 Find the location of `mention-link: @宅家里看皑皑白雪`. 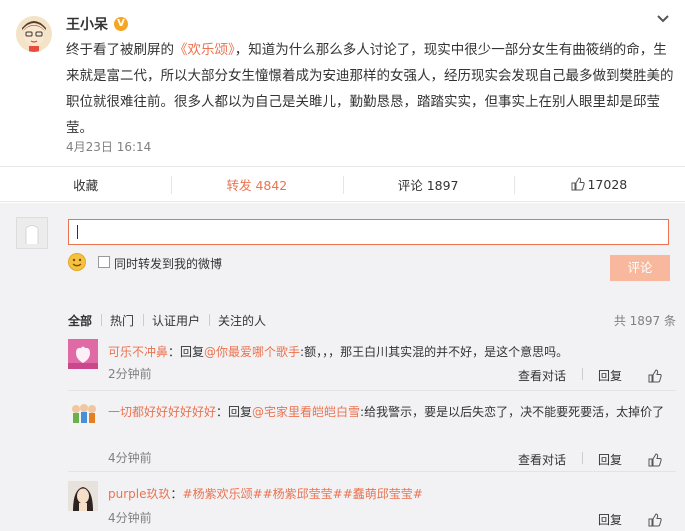

mention-link: @宅家里看皑皑白雪 is located at coordinates (306, 412).